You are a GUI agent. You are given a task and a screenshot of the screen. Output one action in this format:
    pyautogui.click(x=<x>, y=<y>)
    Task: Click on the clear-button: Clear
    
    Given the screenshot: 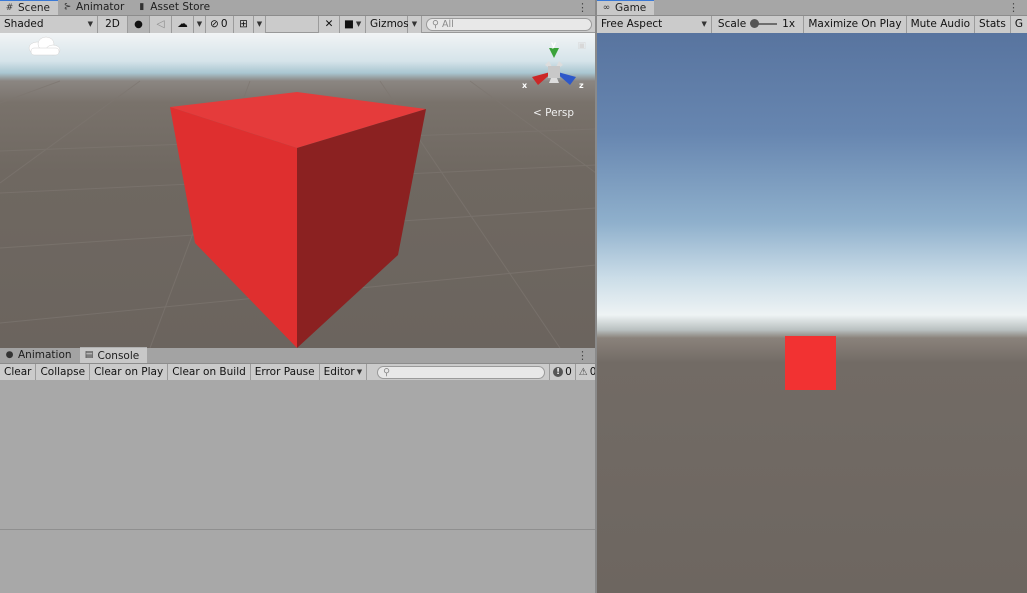 What is the action you would take?
    pyautogui.click(x=18, y=372)
    